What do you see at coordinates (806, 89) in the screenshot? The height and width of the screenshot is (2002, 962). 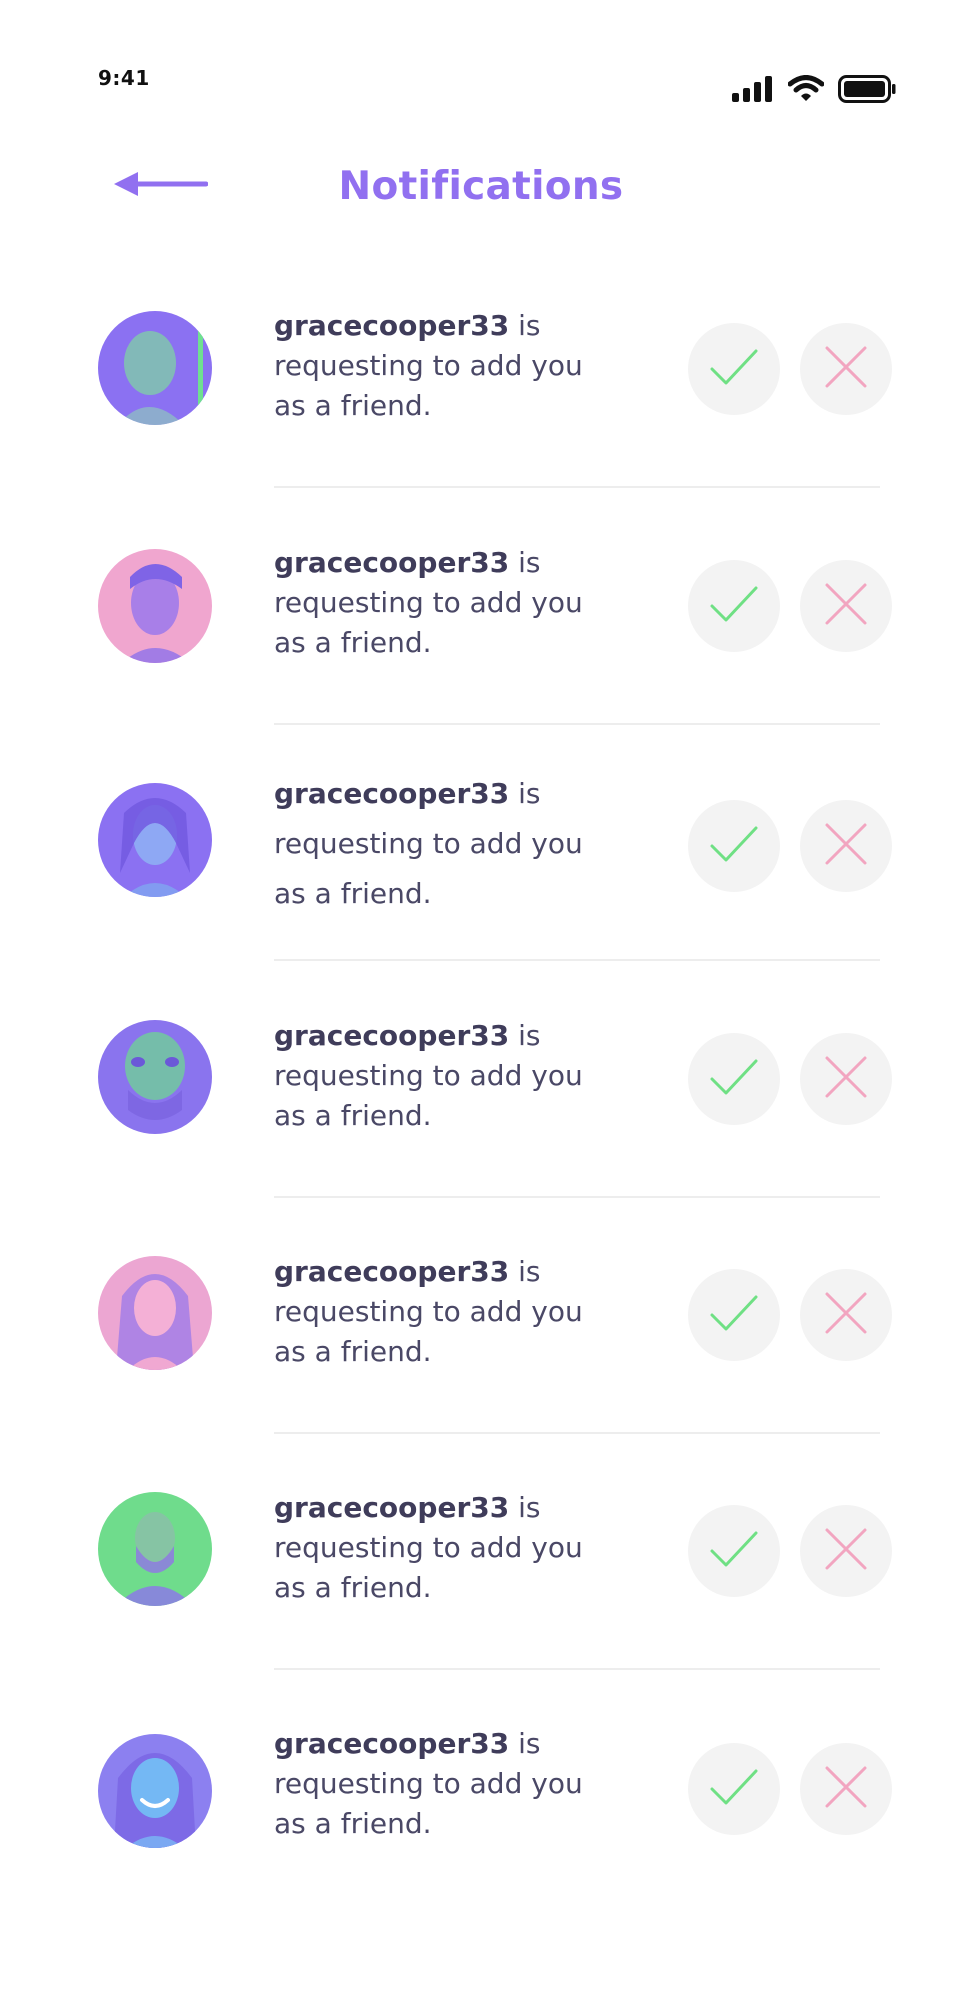 I see `wifi-icon` at bounding box center [806, 89].